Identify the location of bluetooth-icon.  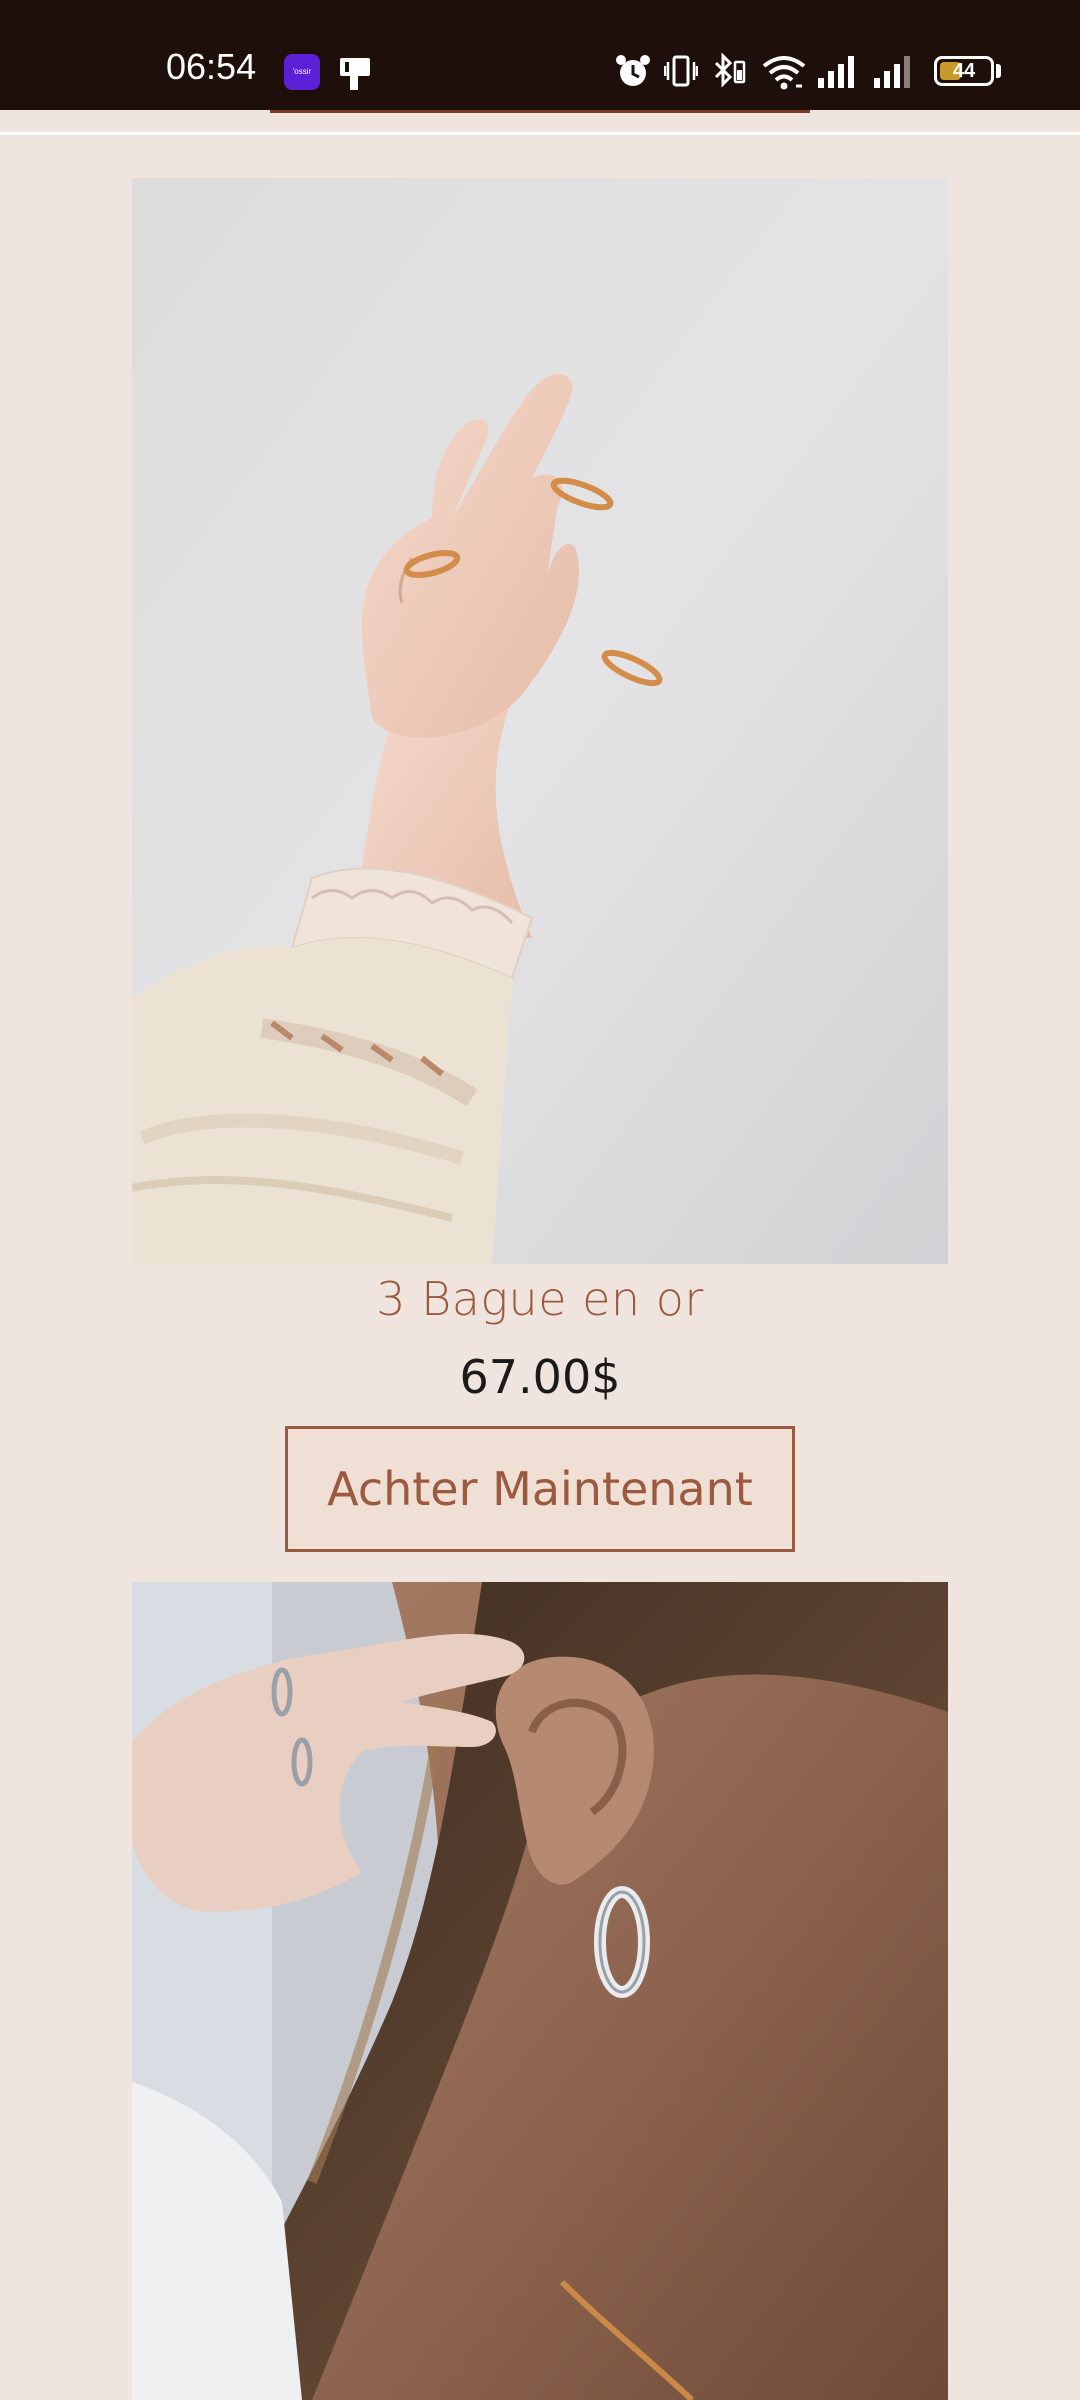
(730, 70).